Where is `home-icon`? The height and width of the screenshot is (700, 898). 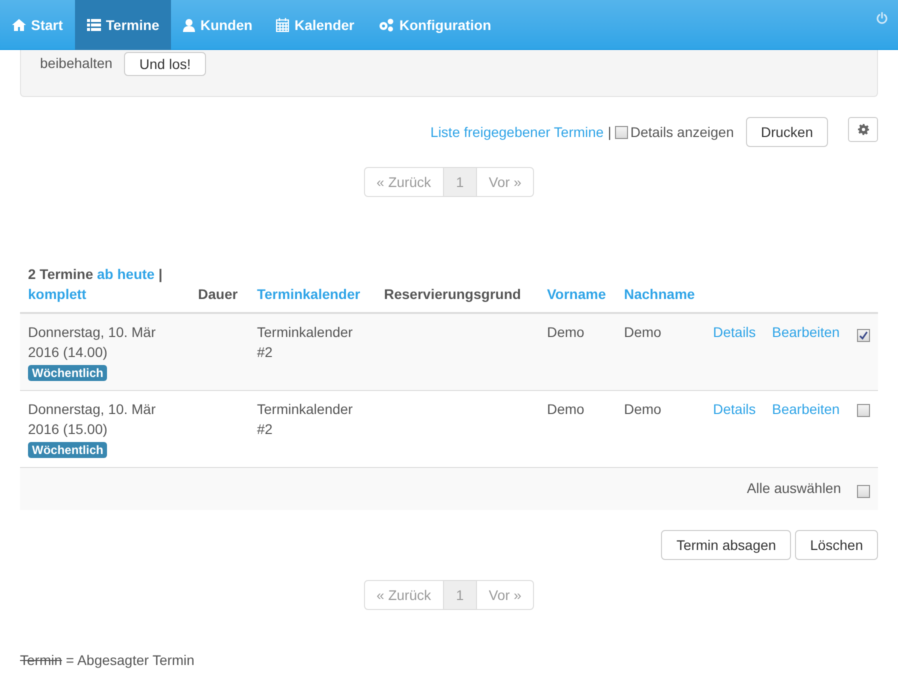 home-icon is located at coordinates (19, 25).